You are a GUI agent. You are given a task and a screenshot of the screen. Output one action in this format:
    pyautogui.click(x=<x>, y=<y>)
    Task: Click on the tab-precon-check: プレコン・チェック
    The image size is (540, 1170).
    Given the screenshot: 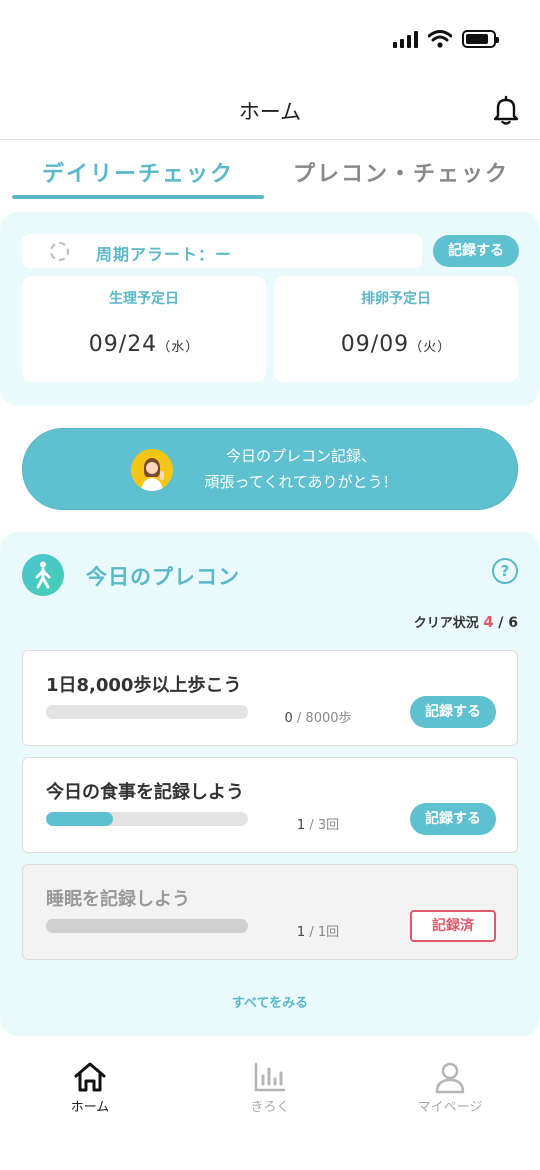 What is the action you would take?
    pyautogui.click(x=401, y=172)
    